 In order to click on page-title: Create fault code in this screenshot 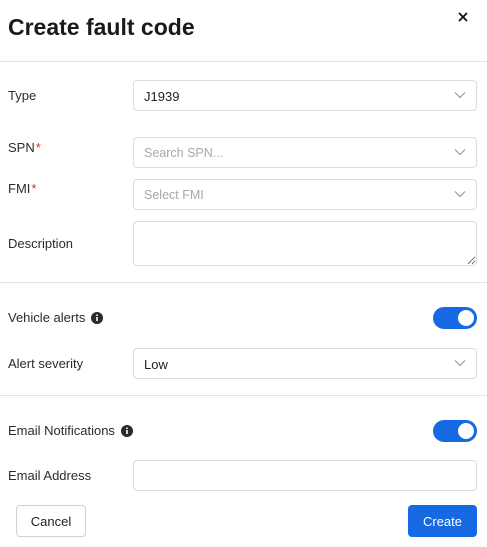, I will do `click(101, 27)`.